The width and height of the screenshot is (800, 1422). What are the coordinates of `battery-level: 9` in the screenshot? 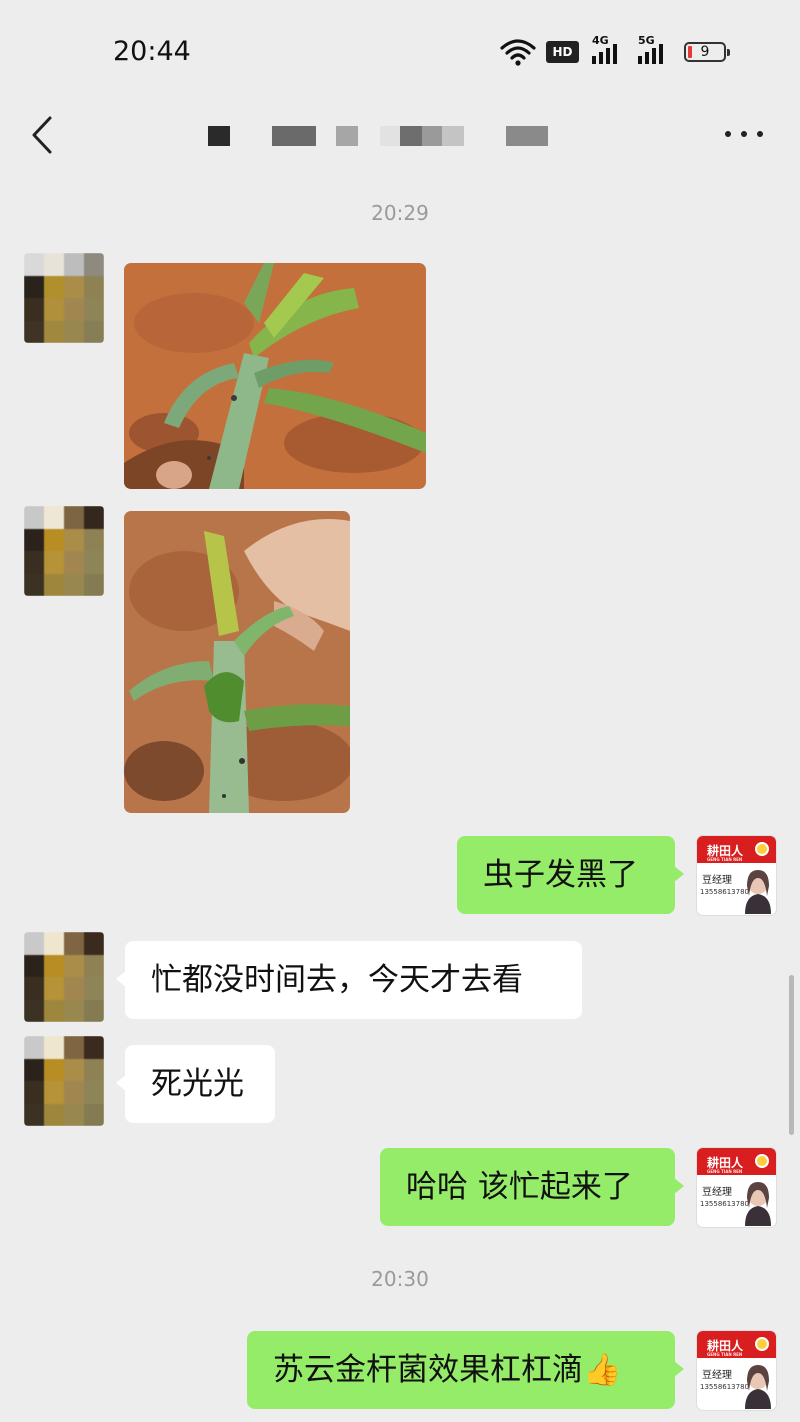 It's located at (705, 52).